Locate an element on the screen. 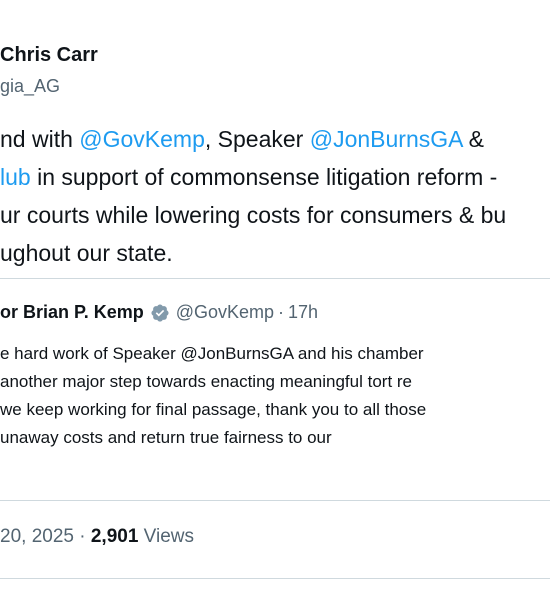 This screenshot has width=550, height=600. views-label: Views is located at coordinates (166, 536).